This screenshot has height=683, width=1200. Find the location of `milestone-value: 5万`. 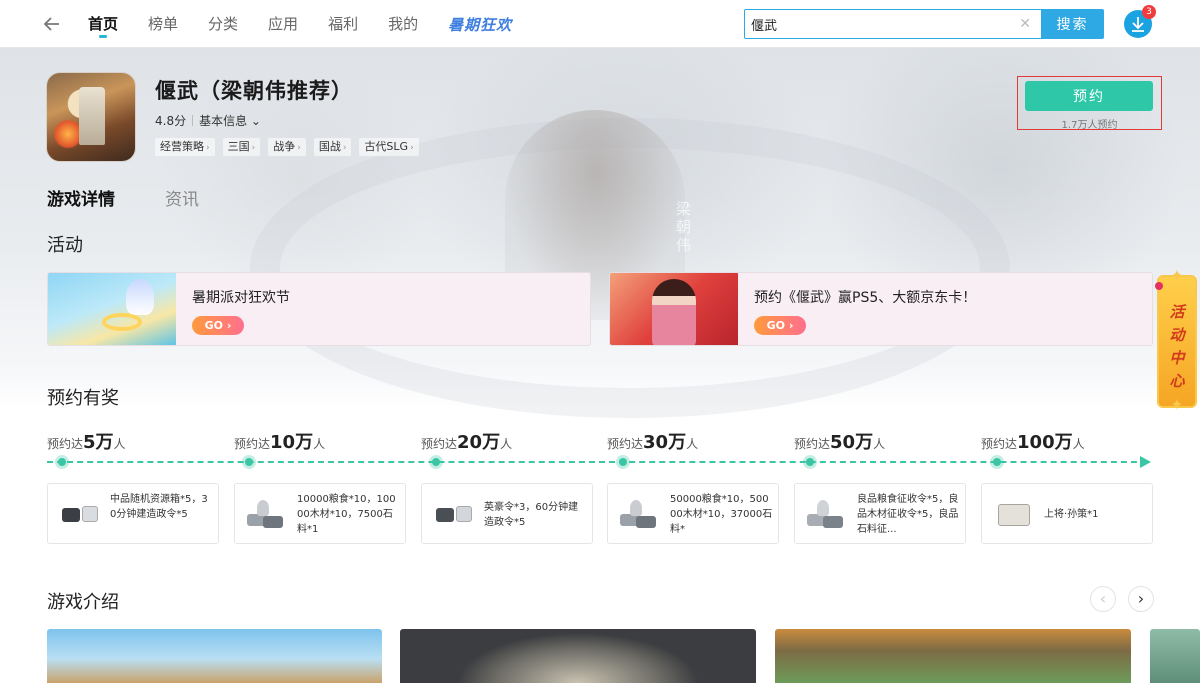

milestone-value: 5万 is located at coordinates (98, 442).